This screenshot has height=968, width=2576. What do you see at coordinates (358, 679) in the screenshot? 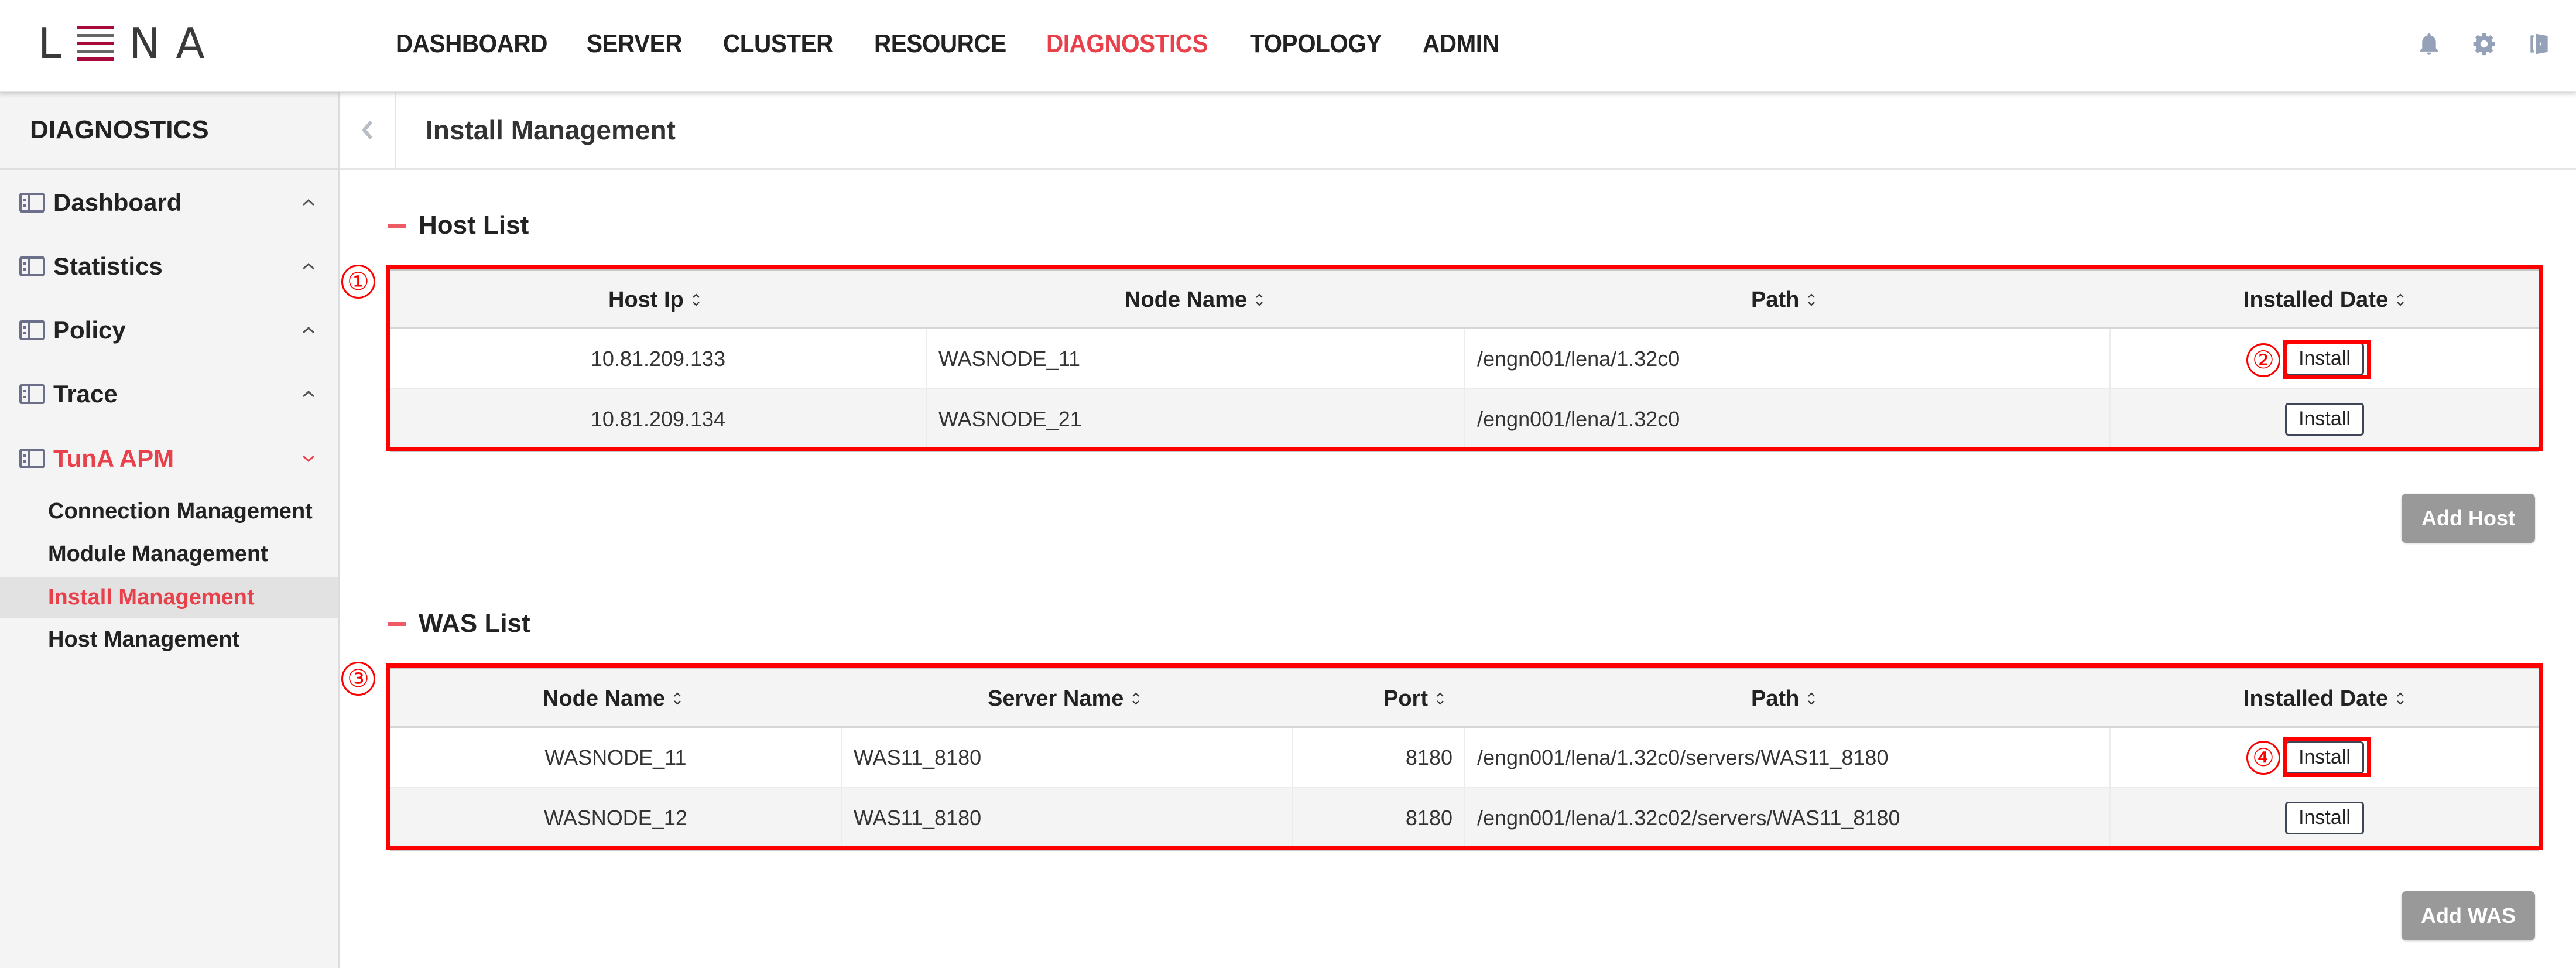
I see `annotation-marker-3: ③` at bounding box center [358, 679].